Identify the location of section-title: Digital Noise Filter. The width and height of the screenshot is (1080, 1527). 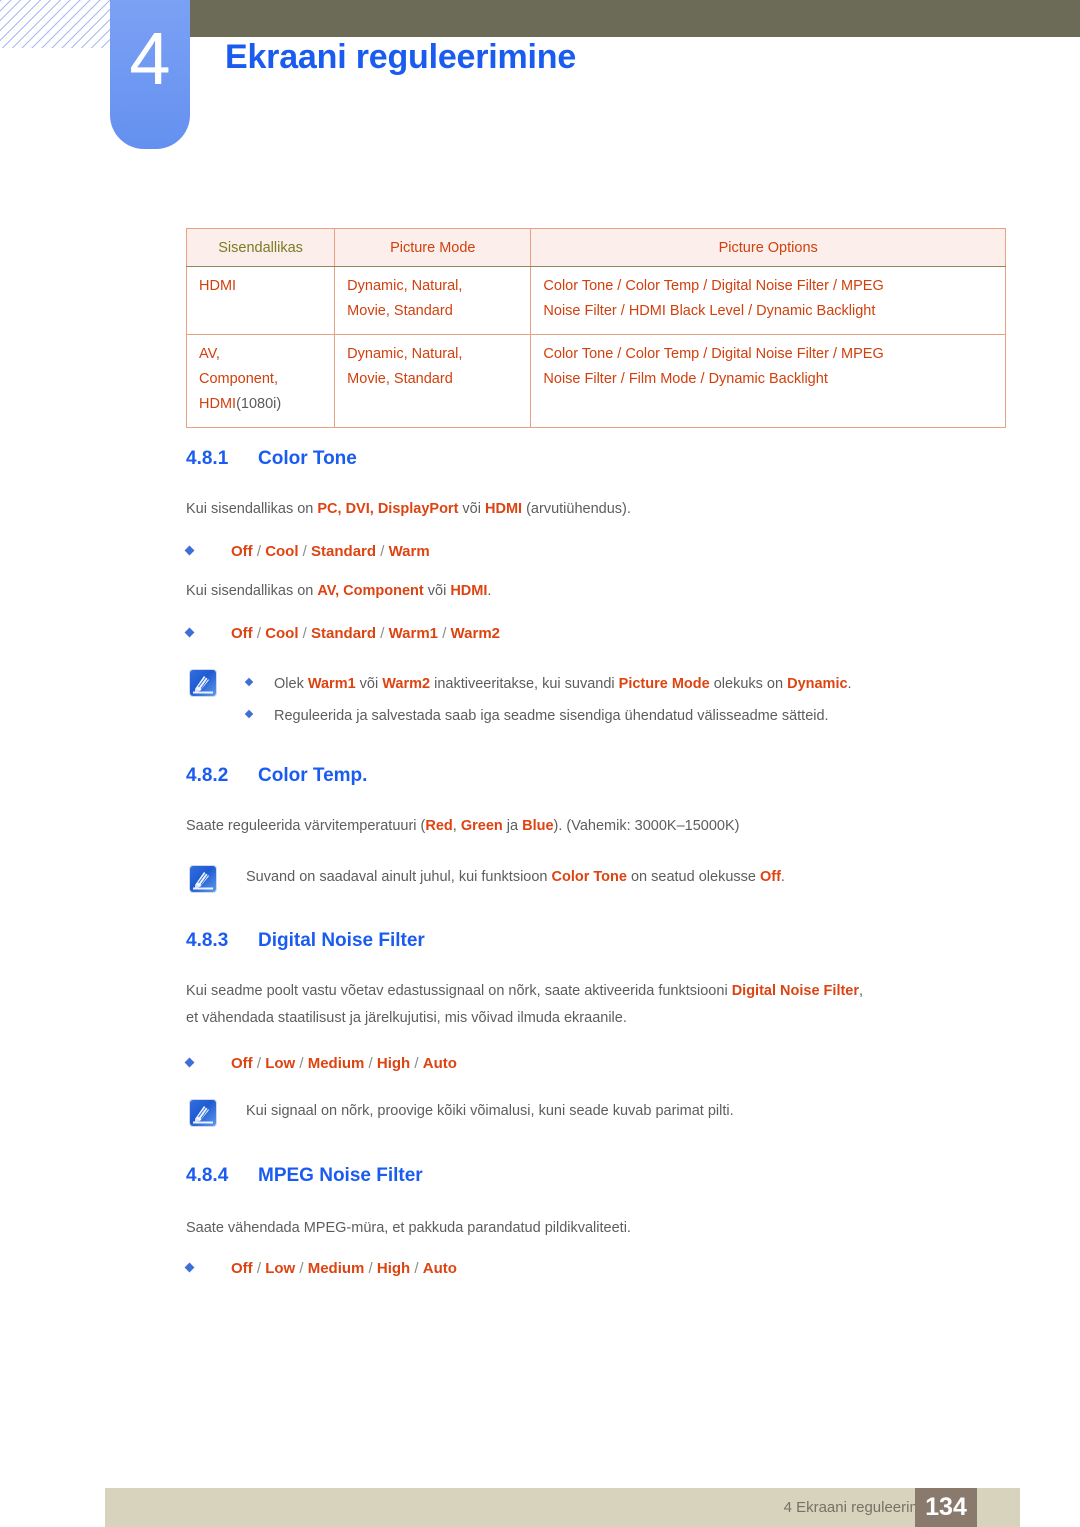
(341, 940).